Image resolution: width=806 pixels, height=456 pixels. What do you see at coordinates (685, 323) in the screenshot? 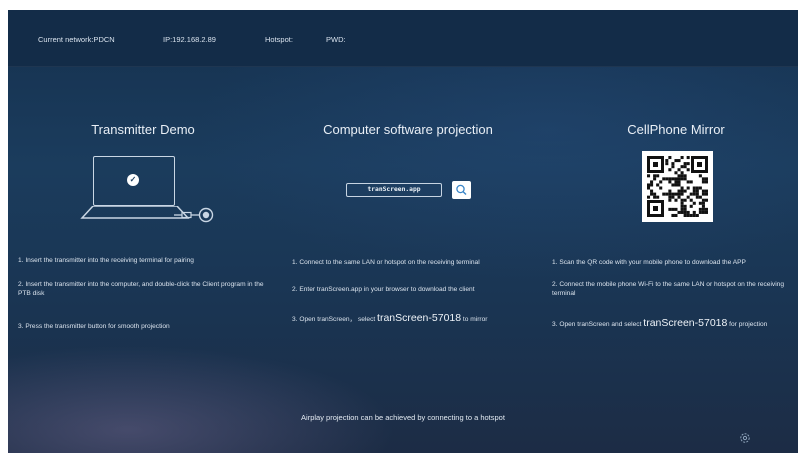
I see `cellphone-device-name: tranScreen-57018` at bounding box center [685, 323].